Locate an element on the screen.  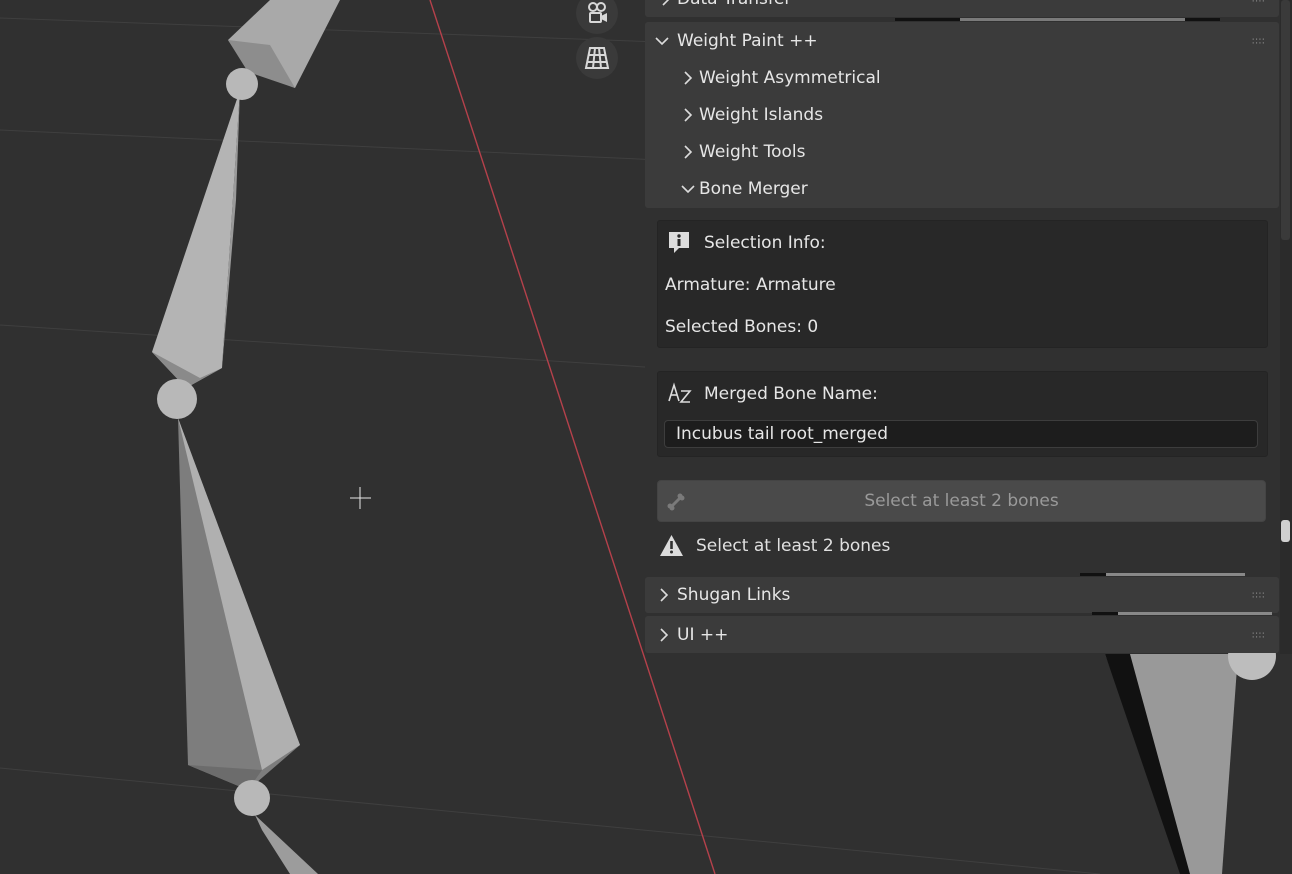
subpanel-weight-tools: Weight Tools is located at coordinates (962, 151).